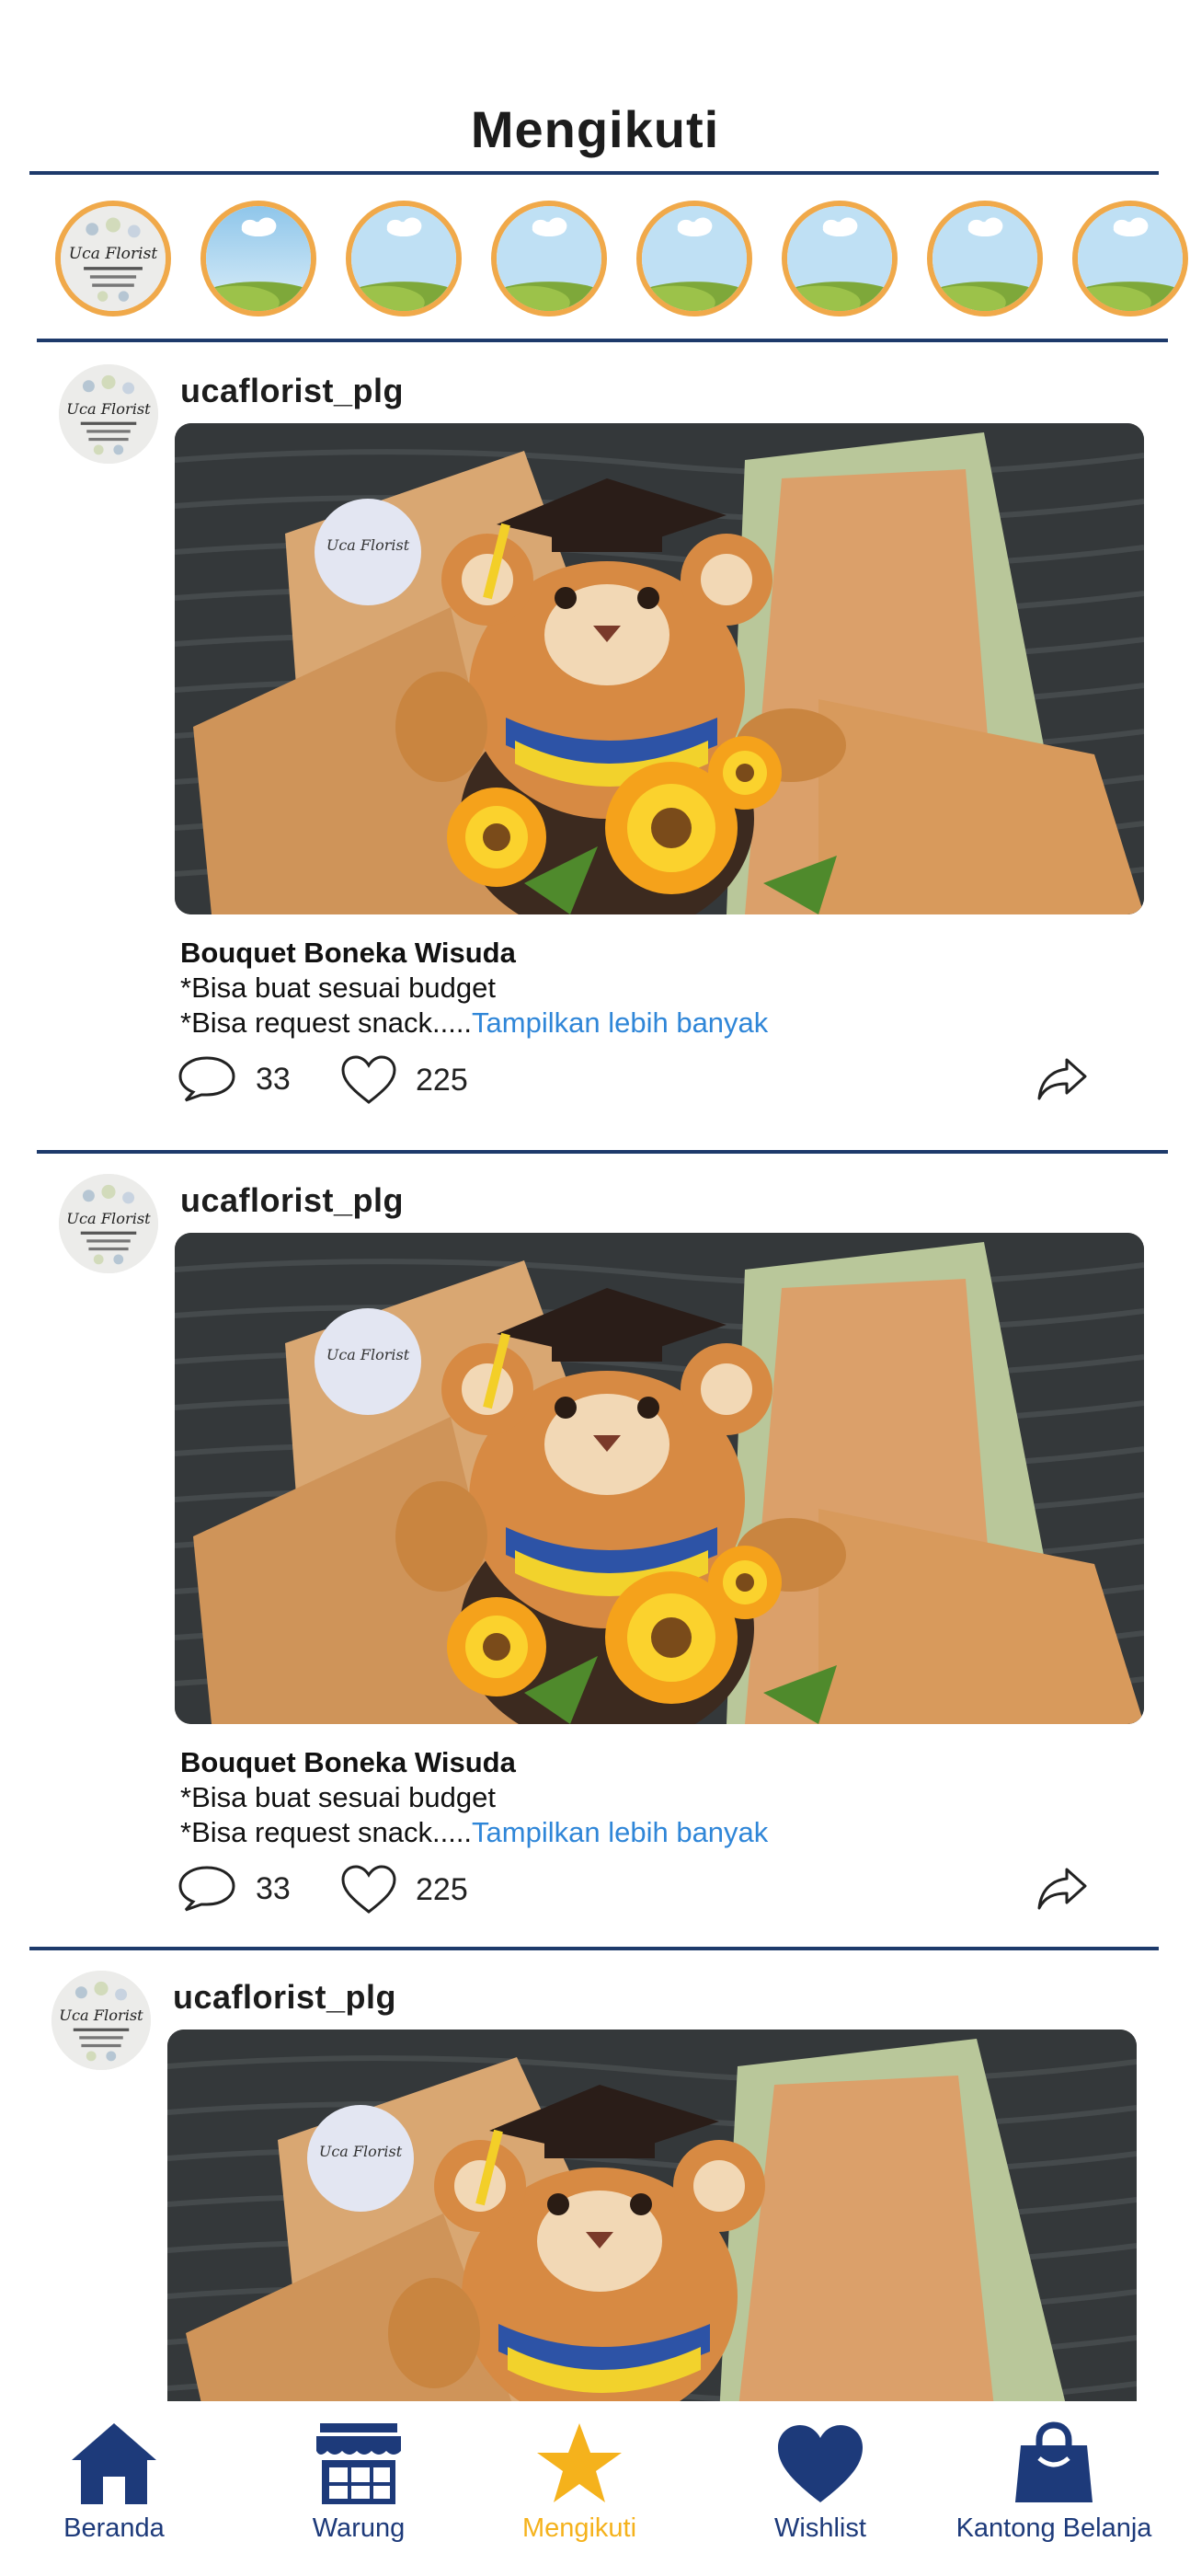 This screenshot has height=2576, width=1190. I want to click on stories-divider, so click(602, 340).